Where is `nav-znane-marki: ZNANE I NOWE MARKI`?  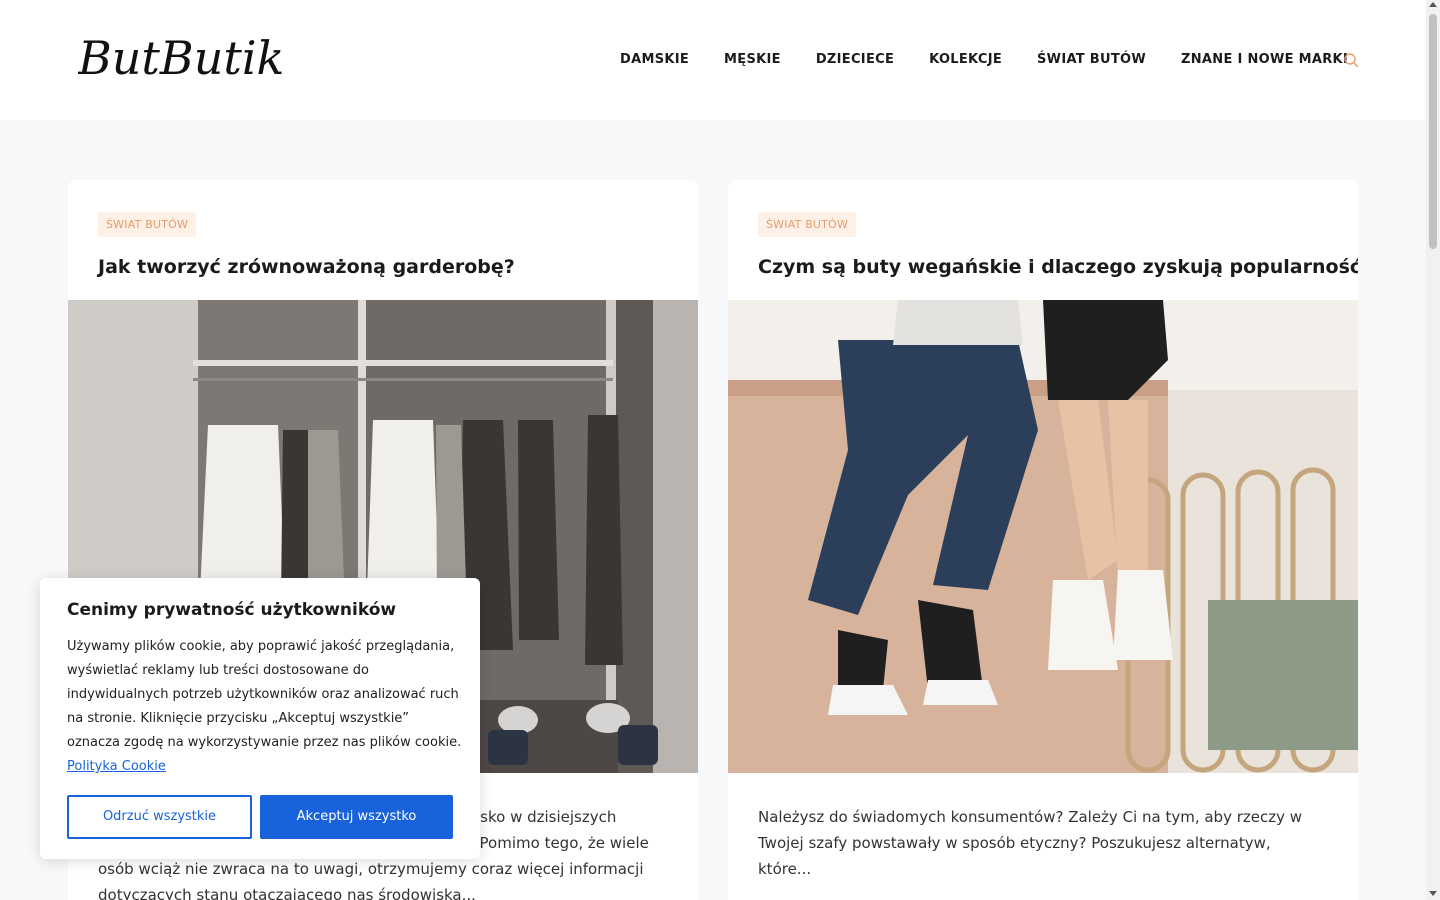 nav-znane-marki: ZNANE I NOWE MARKI is located at coordinates (1264, 60).